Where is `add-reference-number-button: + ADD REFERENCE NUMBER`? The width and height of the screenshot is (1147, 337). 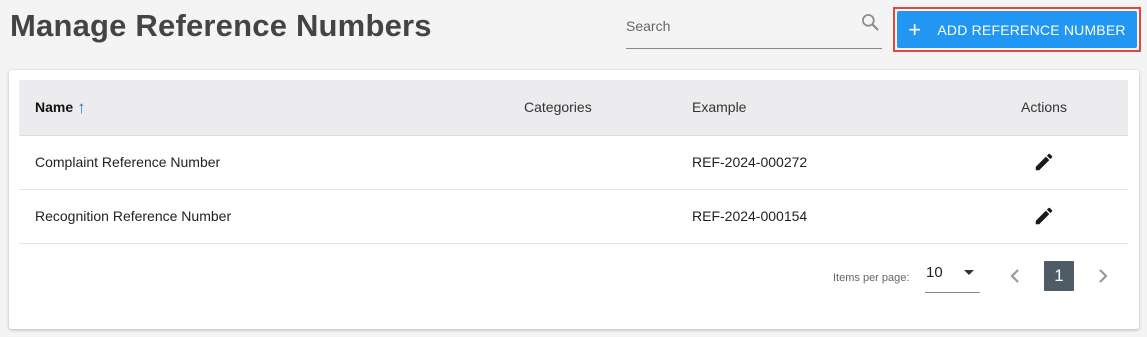 add-reference-number-button: + ADD REFERENCE NUMBER is located at coordinates (1017, 29).